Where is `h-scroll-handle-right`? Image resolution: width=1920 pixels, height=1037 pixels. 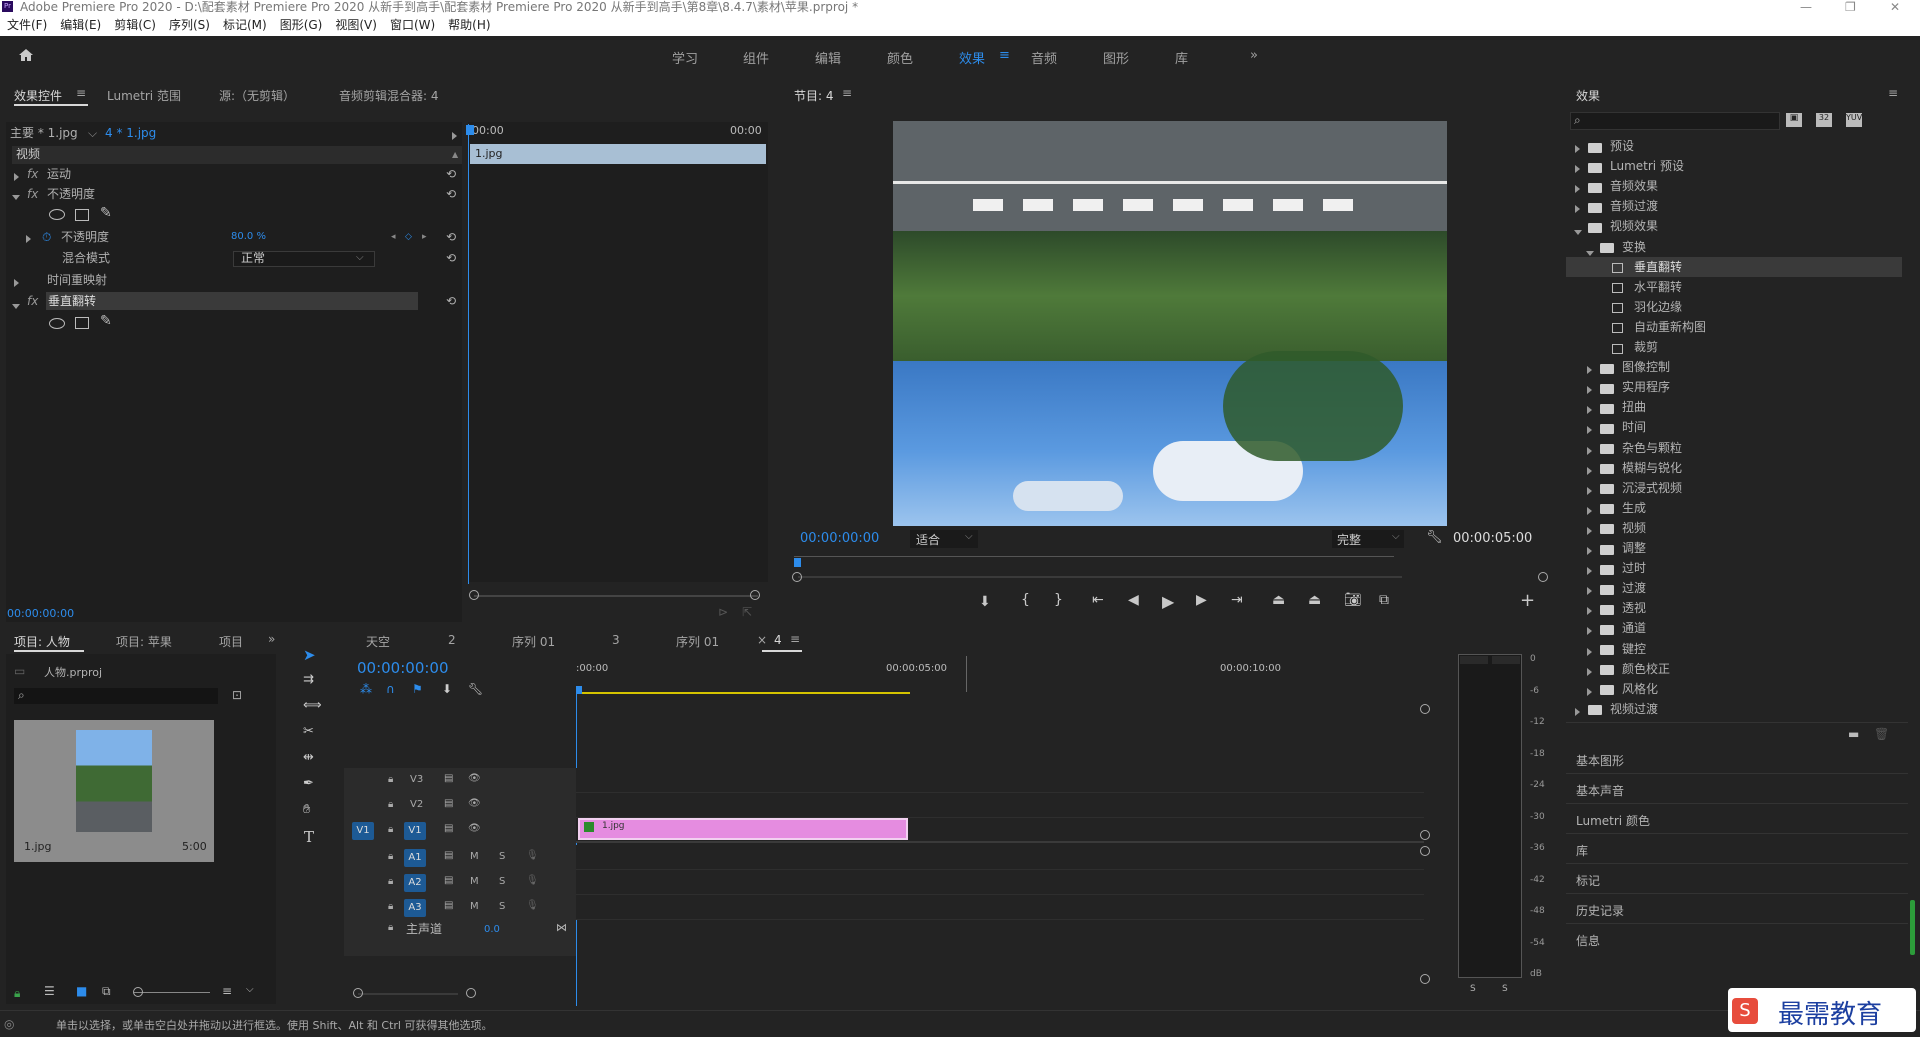 h-scroll-handle-right is located at coordinates (471, 993).